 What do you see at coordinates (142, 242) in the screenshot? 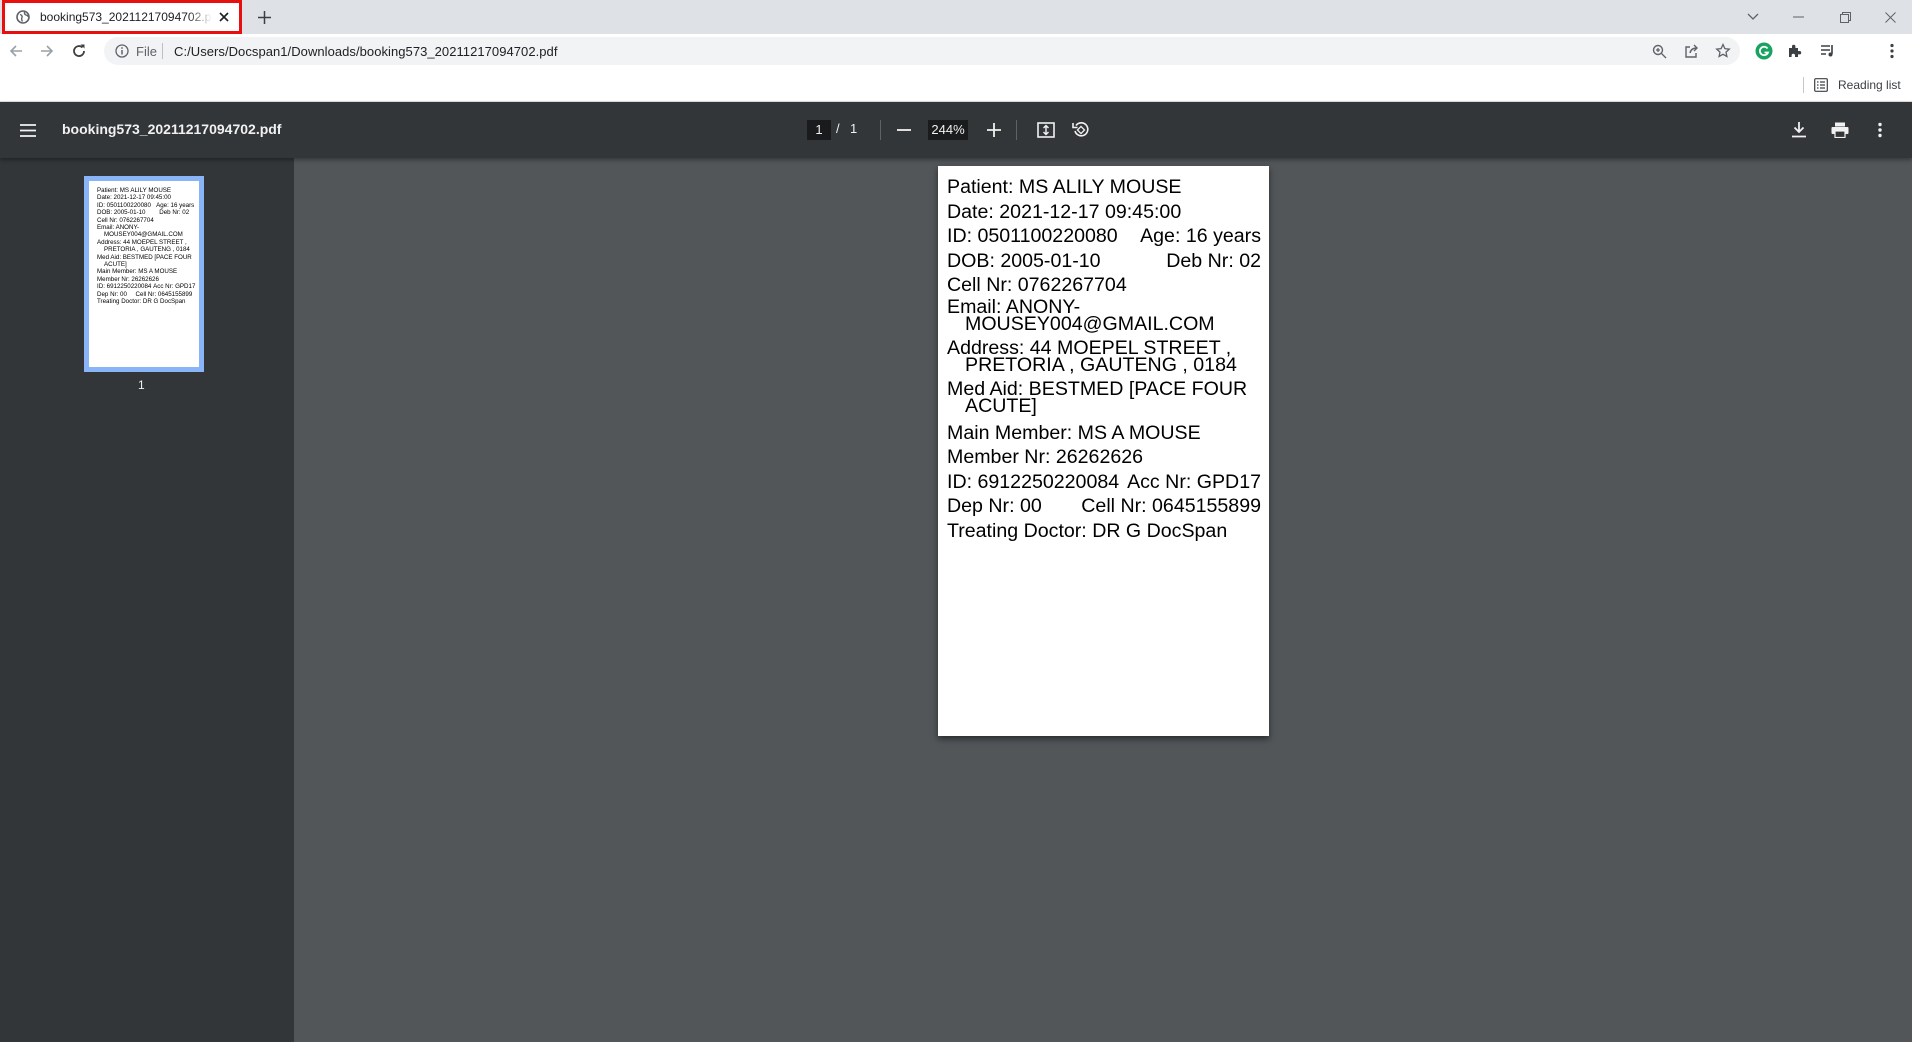
I see `thumb-line: Address: 44 MOEPEL STREET ,` at bounding box center [142, 242].